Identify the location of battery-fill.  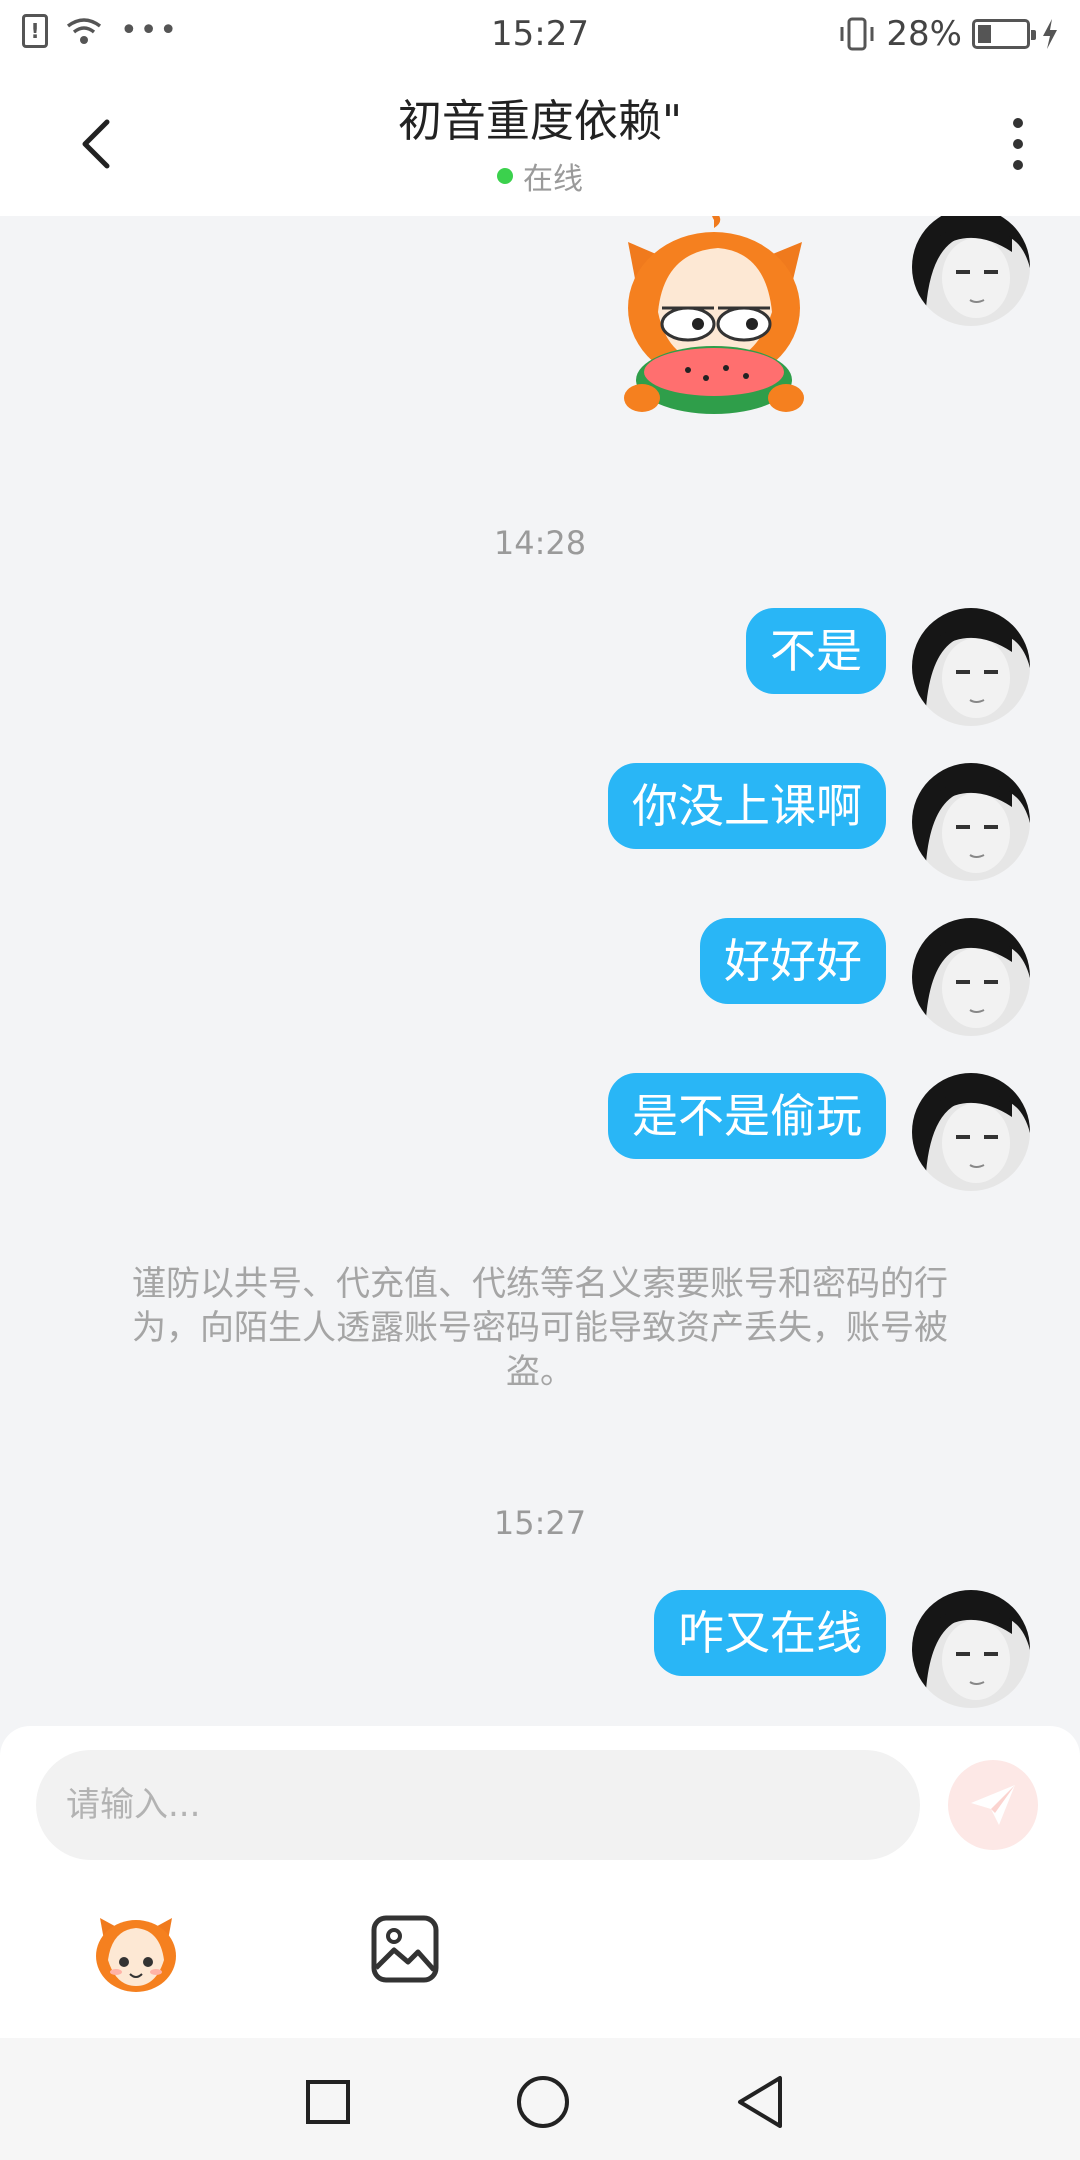
(984, 34).